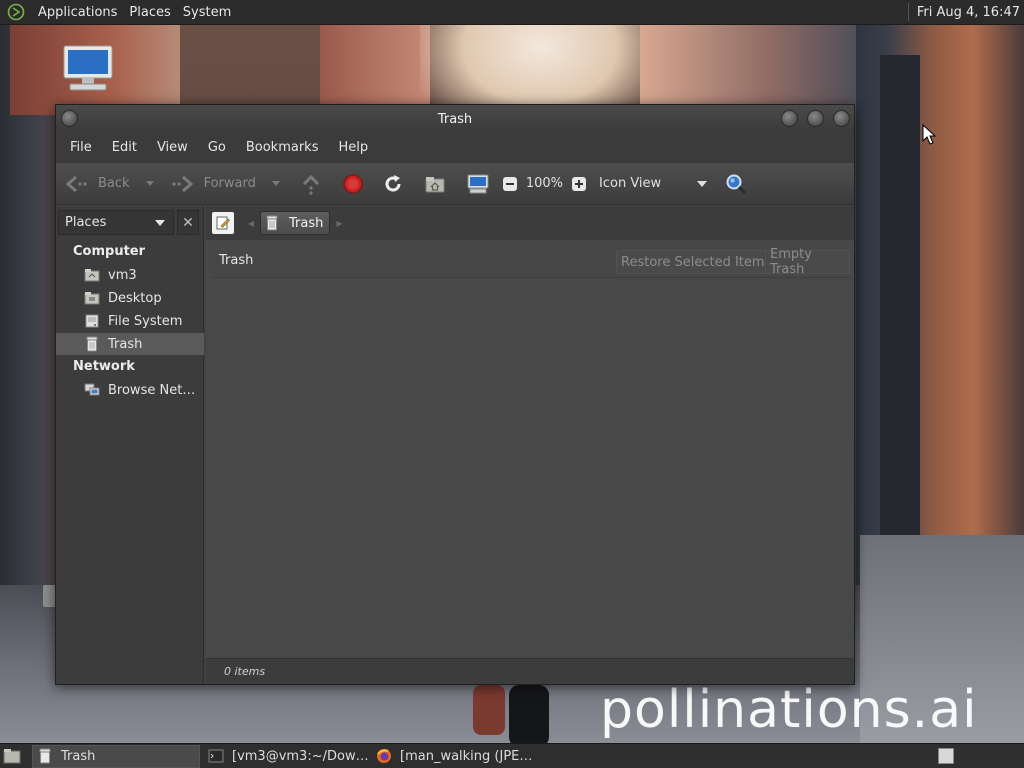 This screenshot has height=768, width=1024. Describe the element at coordinates (946, 756) in the screenshot. I see `workspace-switcher` at that location.